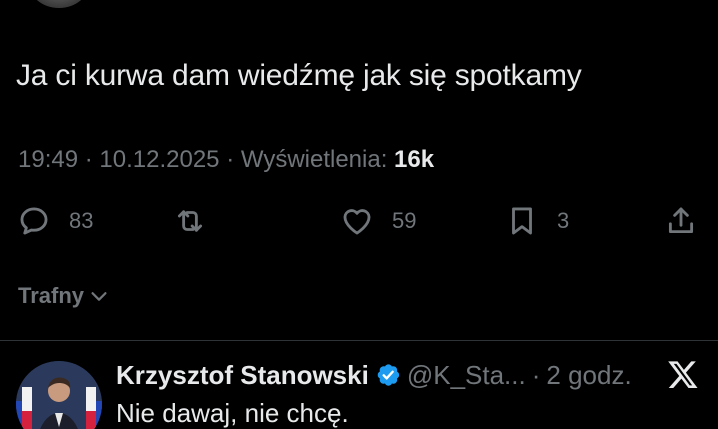 This screenshot has height=429, width=718. Describe the element at coordinates (242, 375) in the screenshot. I see `reply-author-name: Krzysztof Stanowski` at that location.